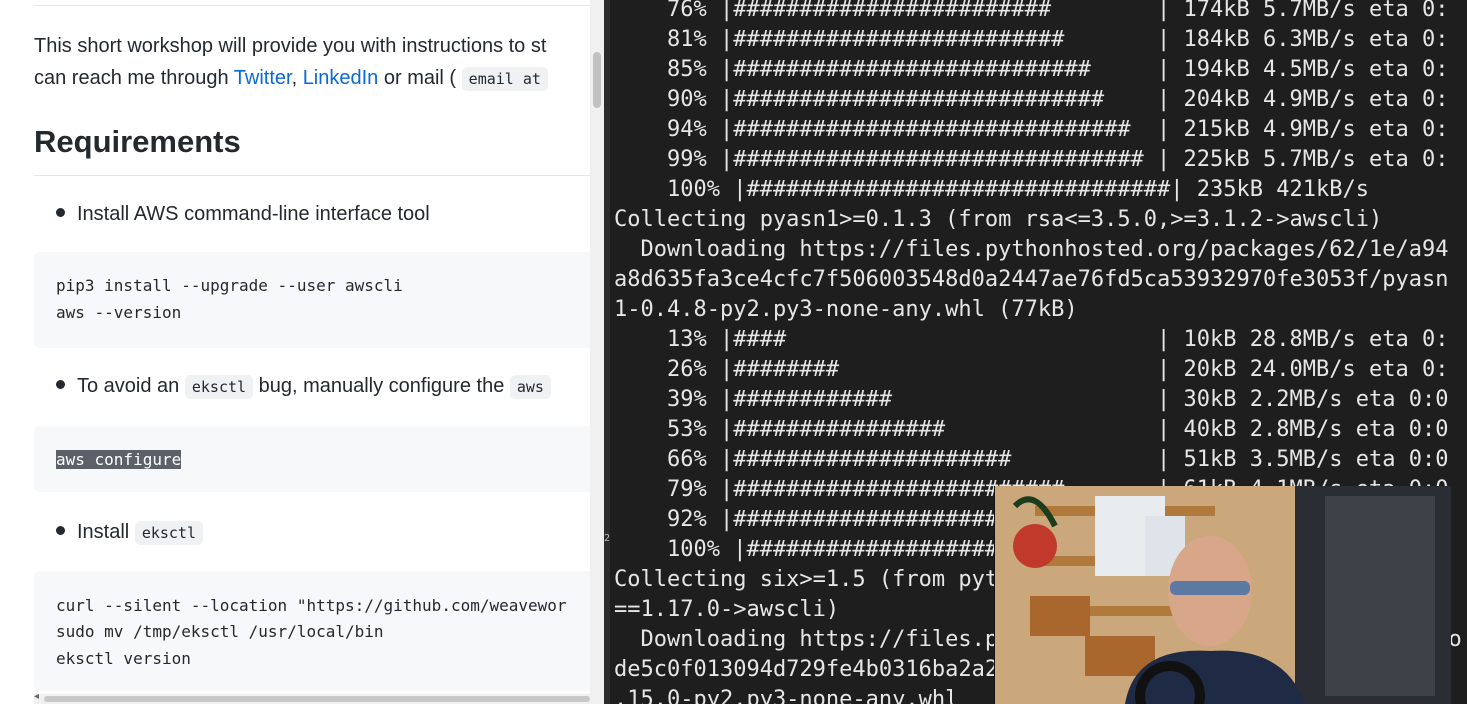  Describe the element at coordinates (1031, 369) in the screenshot. I see `terminal-line: 26% |######## | 20kB 24.0MB/s eta 0:` at that location.